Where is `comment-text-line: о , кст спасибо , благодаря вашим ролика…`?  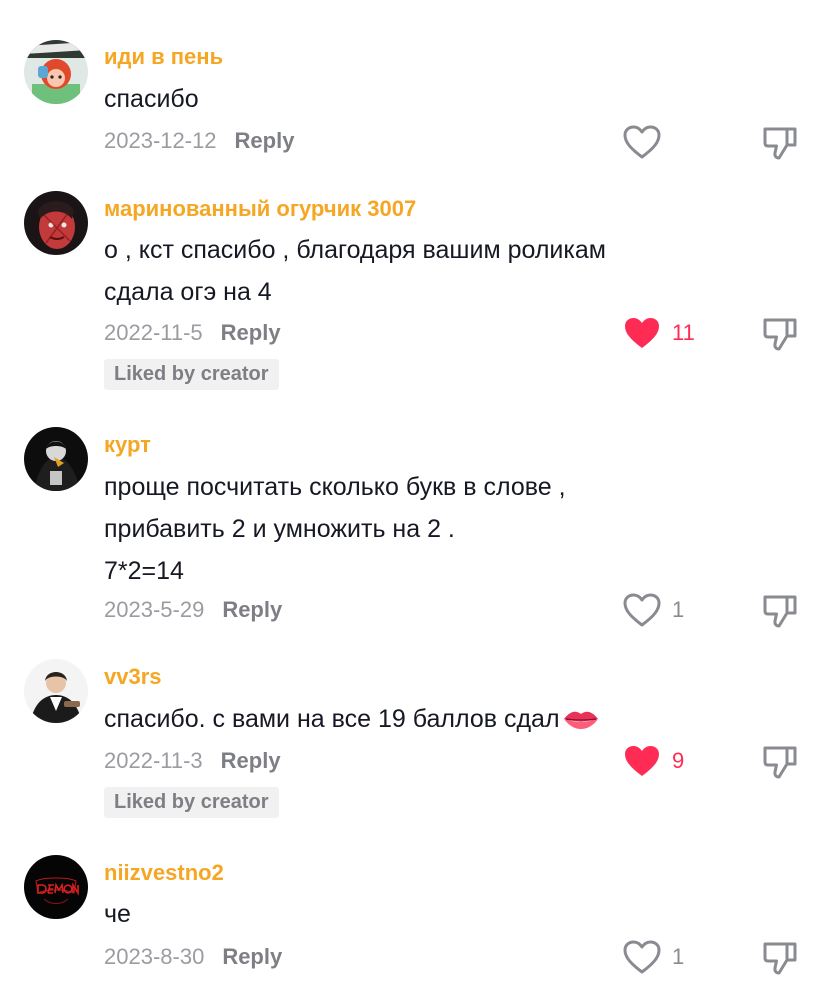 comment-text-line: о , кст спасибо , благодаря вашим ролика… is located at coordinates (355, 250).